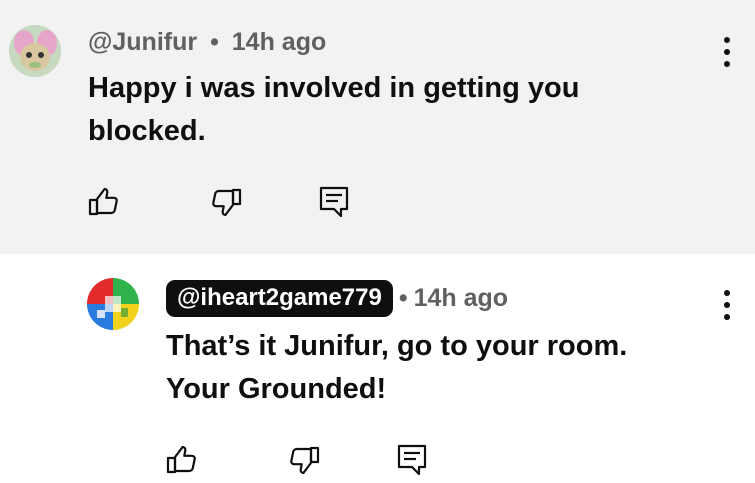 The width and height of the screenshot is (755, 483). Describe the element at coordinates (397, 346) in the screenshot. I see `comment-line: That’s it Junifur, go to your room.` at that location.